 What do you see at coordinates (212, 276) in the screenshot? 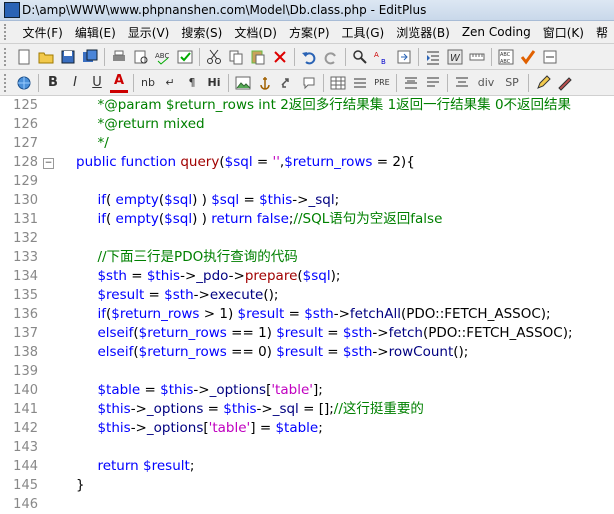
I see `code-token: _pdo` at bounding box center [212, 276].